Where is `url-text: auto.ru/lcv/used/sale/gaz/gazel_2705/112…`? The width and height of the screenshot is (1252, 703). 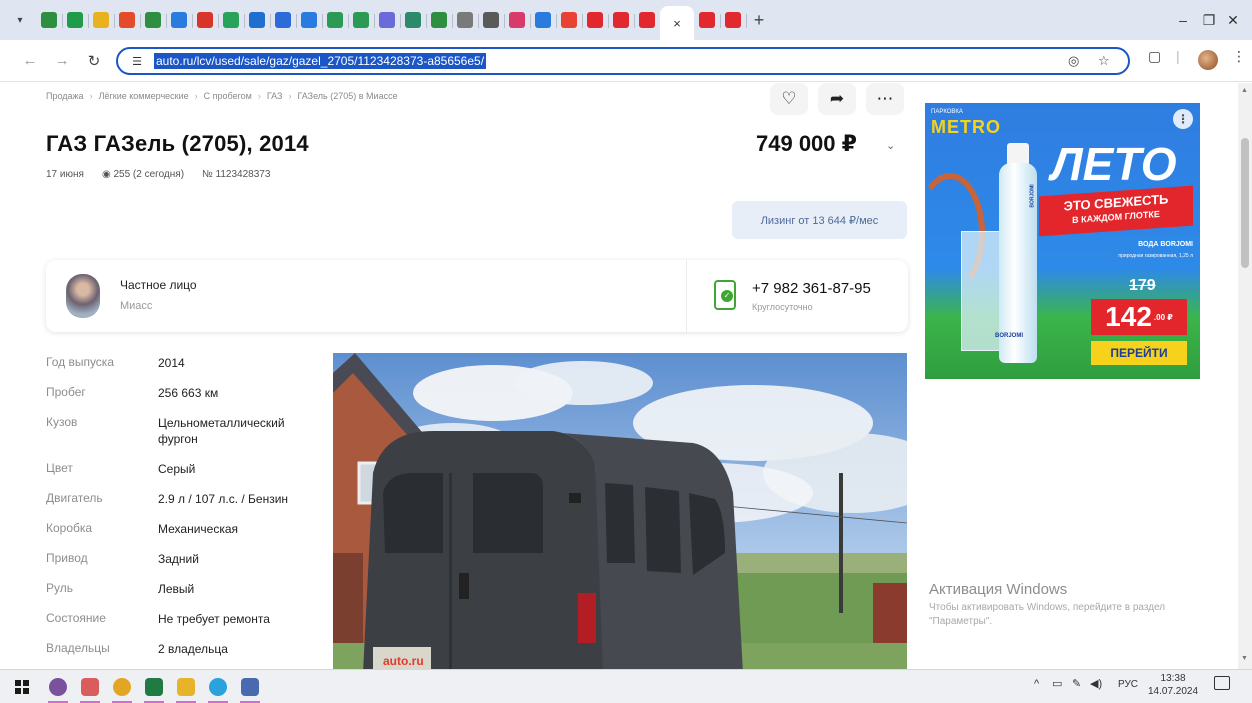
url-text: auto.ru/lcv/used/sale/gaz/gazel_2705/112… is located at coordinates (320, 61).